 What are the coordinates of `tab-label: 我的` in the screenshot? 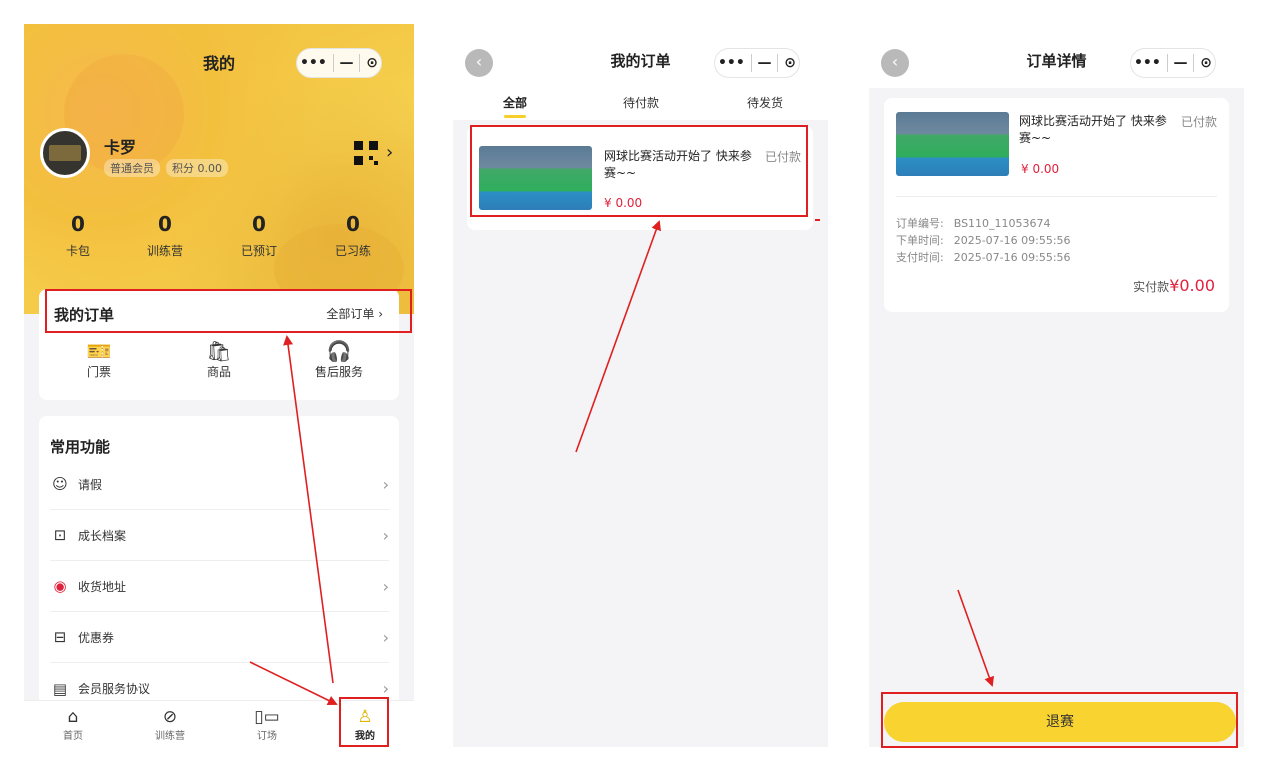 It's located at (365, 736).